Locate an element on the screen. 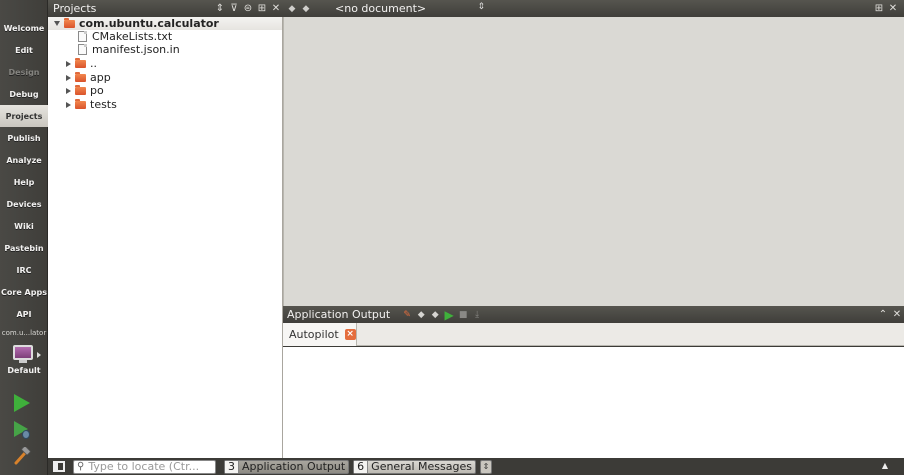 The image size is (904, 475). dropdown-arrows-icon: ⇕ is located at coordinates (481, 7).